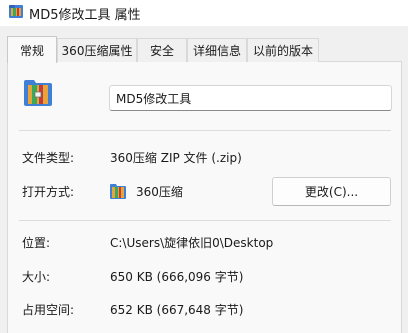 Image resolution: width=408 pixels, height=333 pixels. Describe the element at coordinates (36, 277) in the screenshot. I see `size-label: 大小:` at that location.